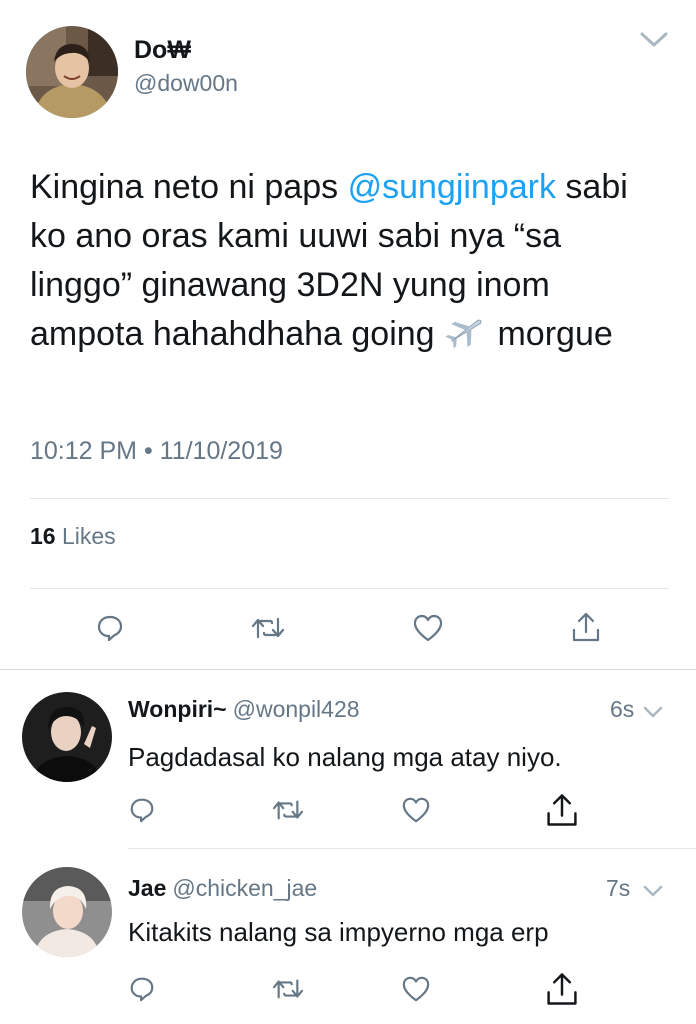  What do you see at coordinates (244, 888) in the screenshot?
I see `reply-author-handle: @chicken_jae` at bounding box center [244, 888].